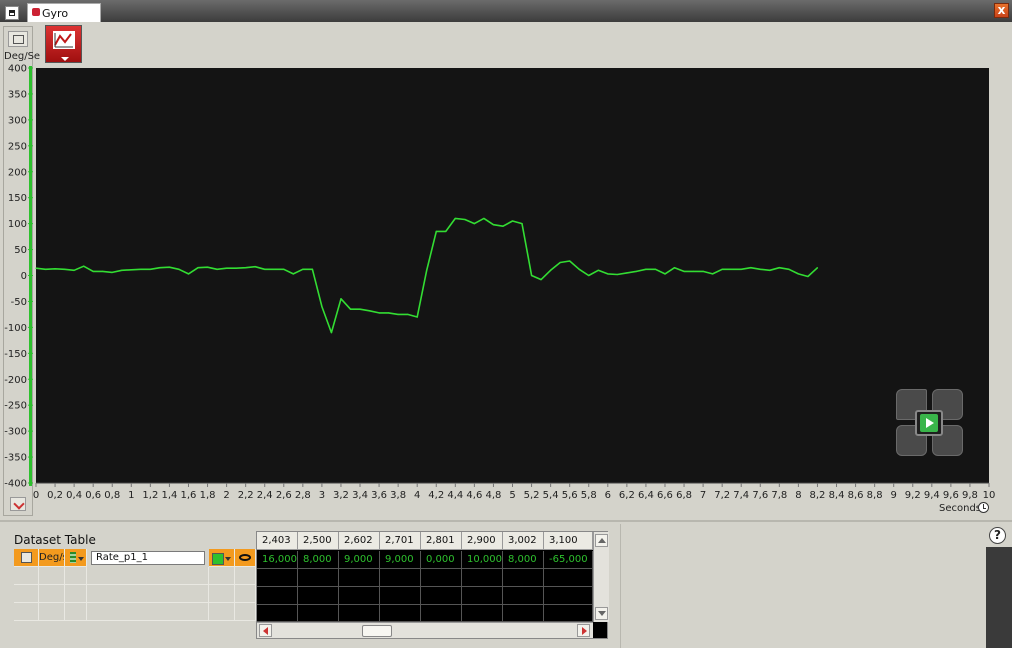 This screenshot has width=1012, height=648. What do you see at coordinates (568, 560) in the screenshot?
I see `value-cell: -65,000` at bounding box center [568, 560].